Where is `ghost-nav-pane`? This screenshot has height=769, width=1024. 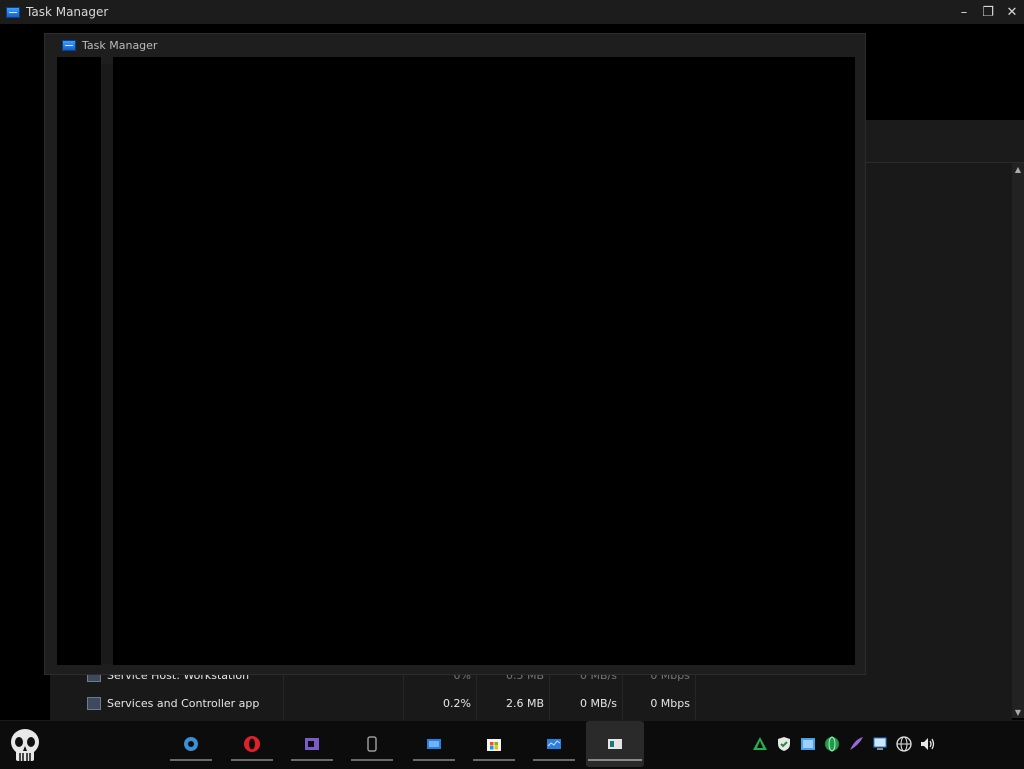 ghost-nav-pane is located at coordinates (79, 361).